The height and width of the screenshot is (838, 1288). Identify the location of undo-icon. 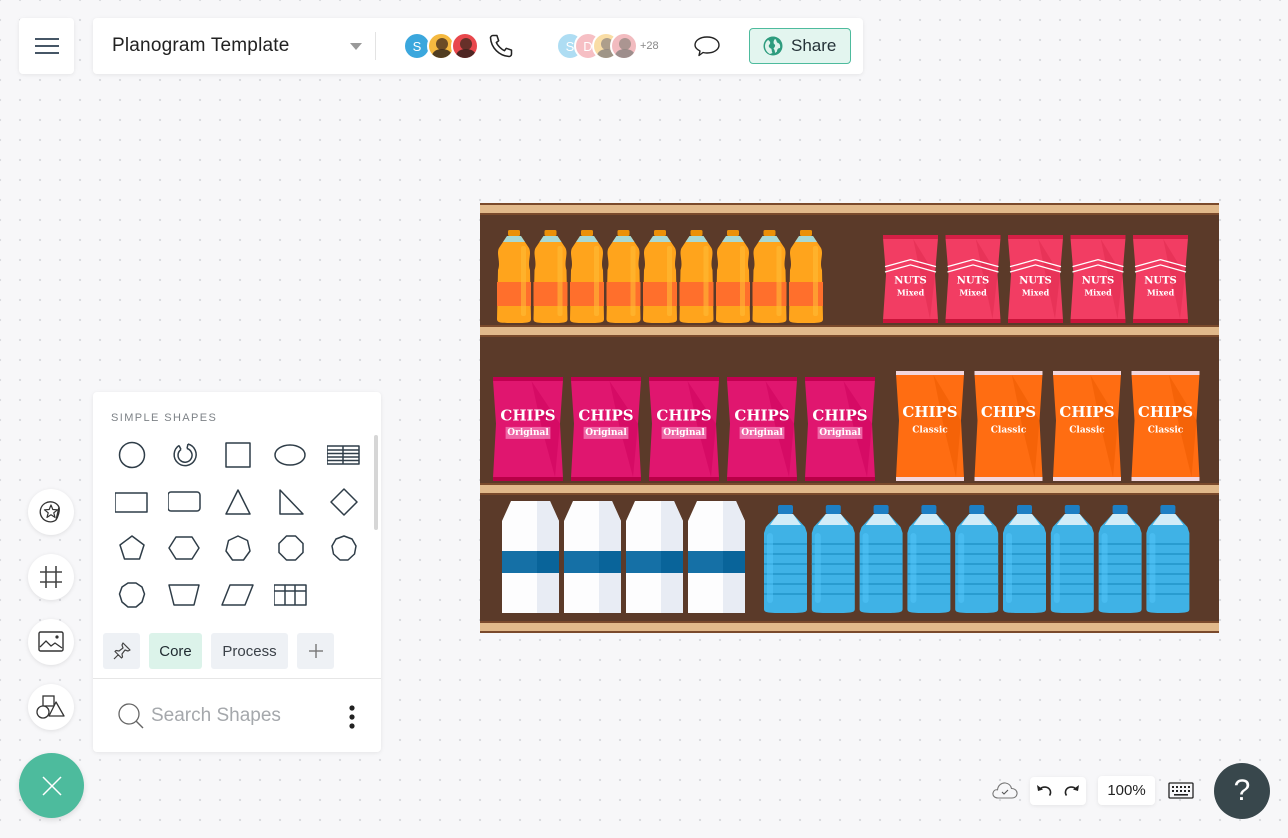
(1044, 791).